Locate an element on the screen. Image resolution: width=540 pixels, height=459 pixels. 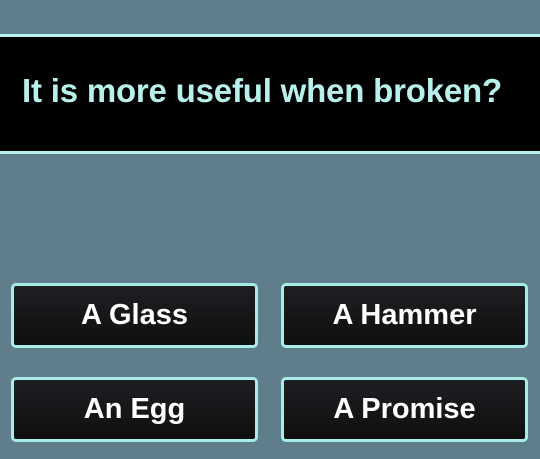
answer-label: An Egg is located at coordinates (134, 409).